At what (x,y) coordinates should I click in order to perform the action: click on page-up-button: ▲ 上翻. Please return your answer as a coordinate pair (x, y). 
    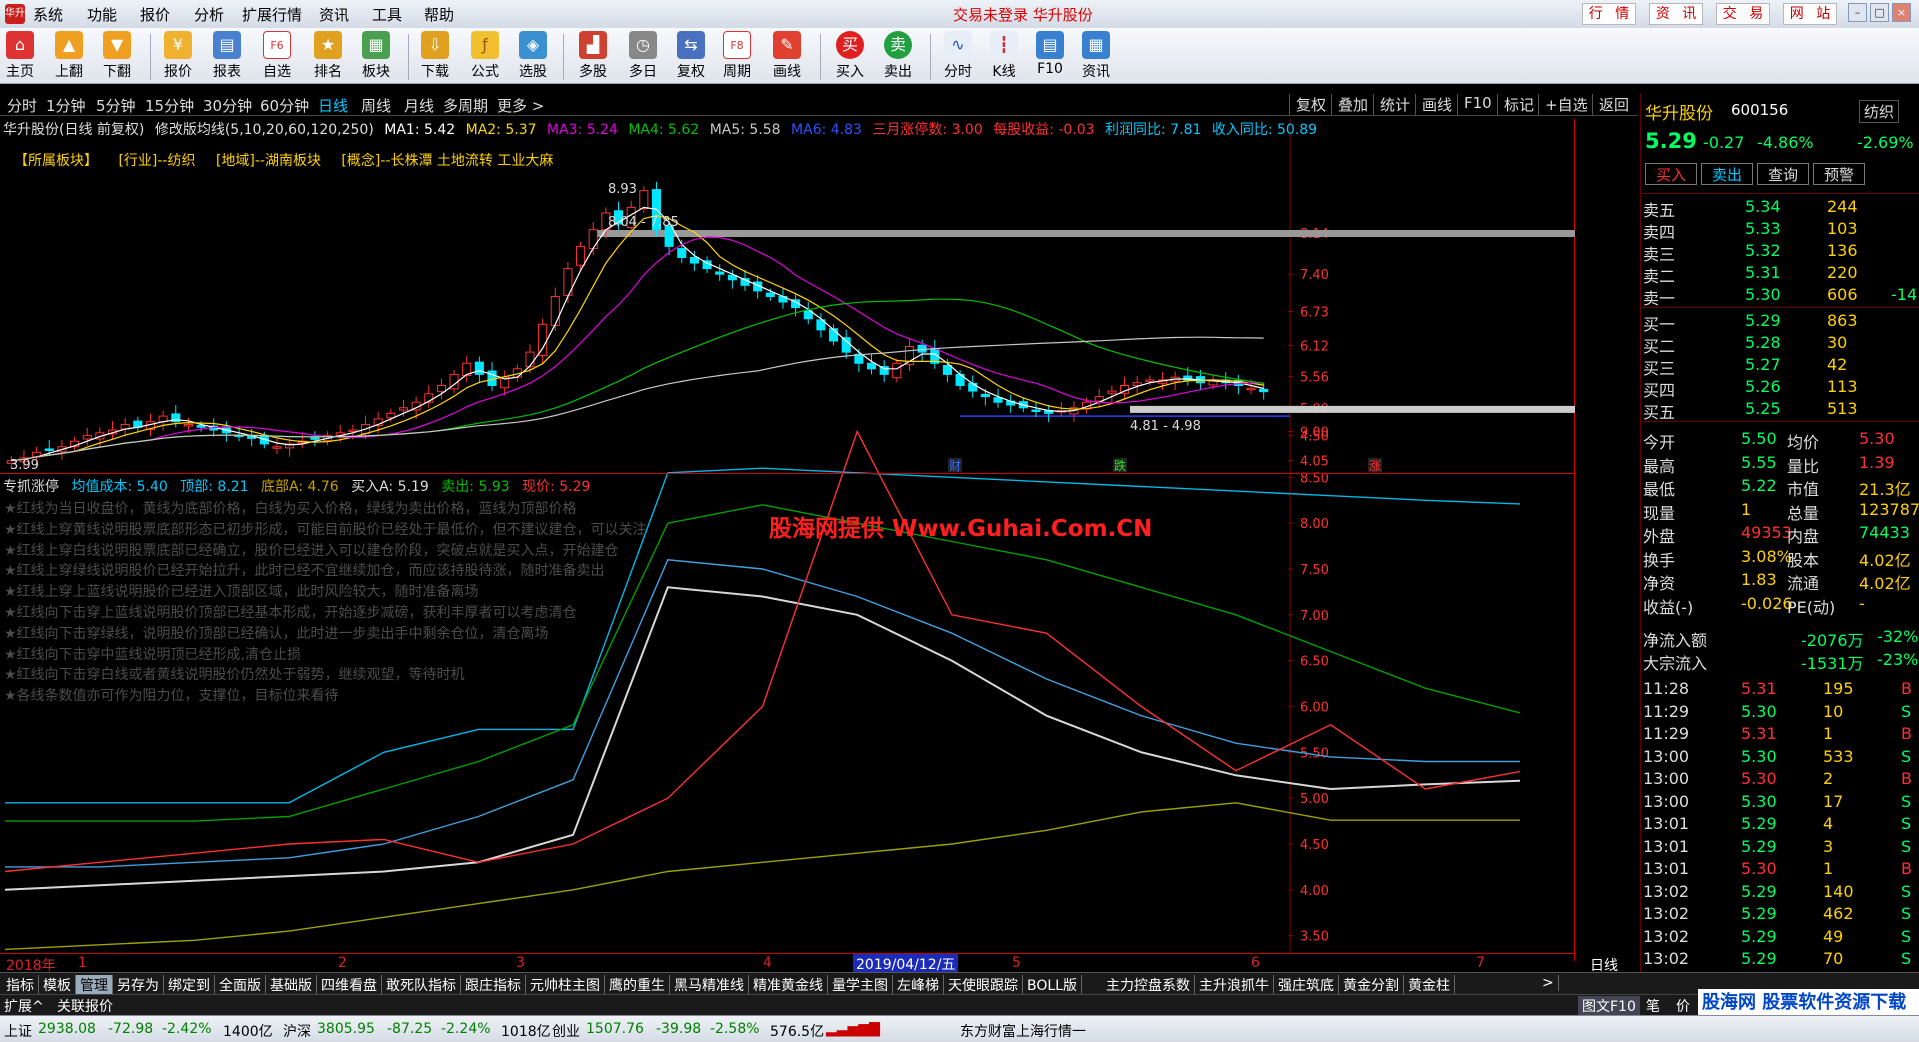
    Looking at the image, I should click on (69, 56).